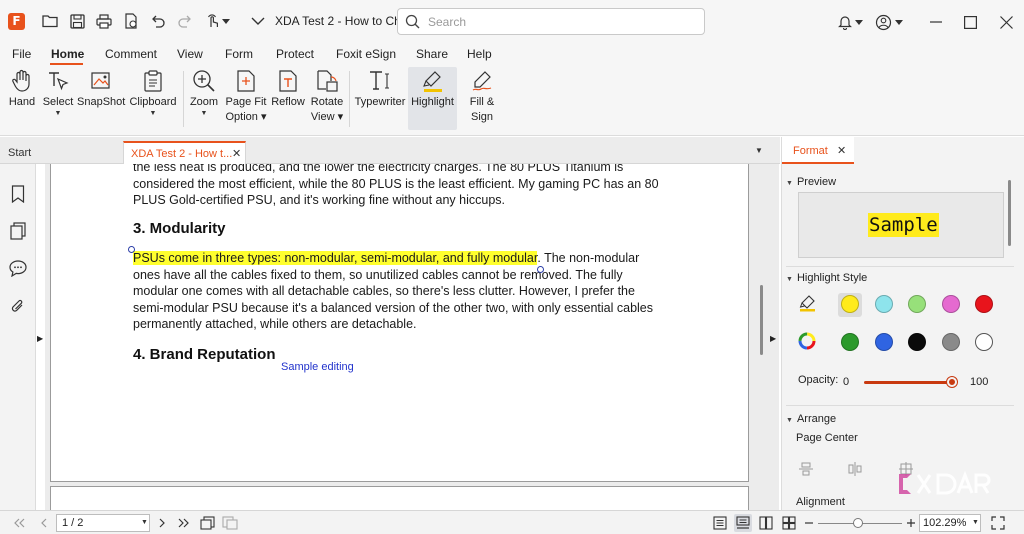 Image resolution: width=1024 pixels, height=534 pixels. Describe the element at coordinates (204, 99) in the screenshot. I see `zoom-button: Zoom ▼` at that location.